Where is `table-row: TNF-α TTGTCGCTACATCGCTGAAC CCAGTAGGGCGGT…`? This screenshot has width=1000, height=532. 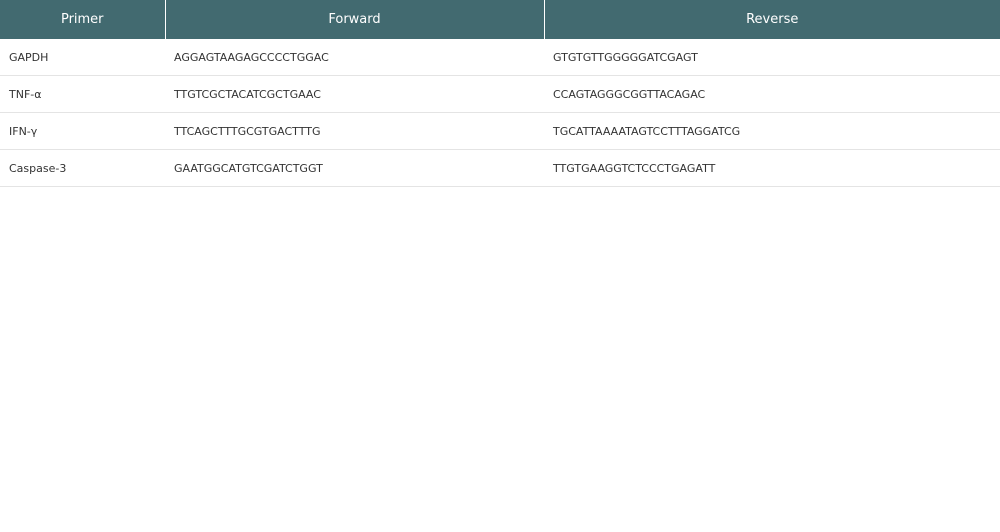 table-row: TNF-α TTGTCGCTACATCGCTGAAC CCAGTAGGGCGGT… is located at coordinates (500, 94).